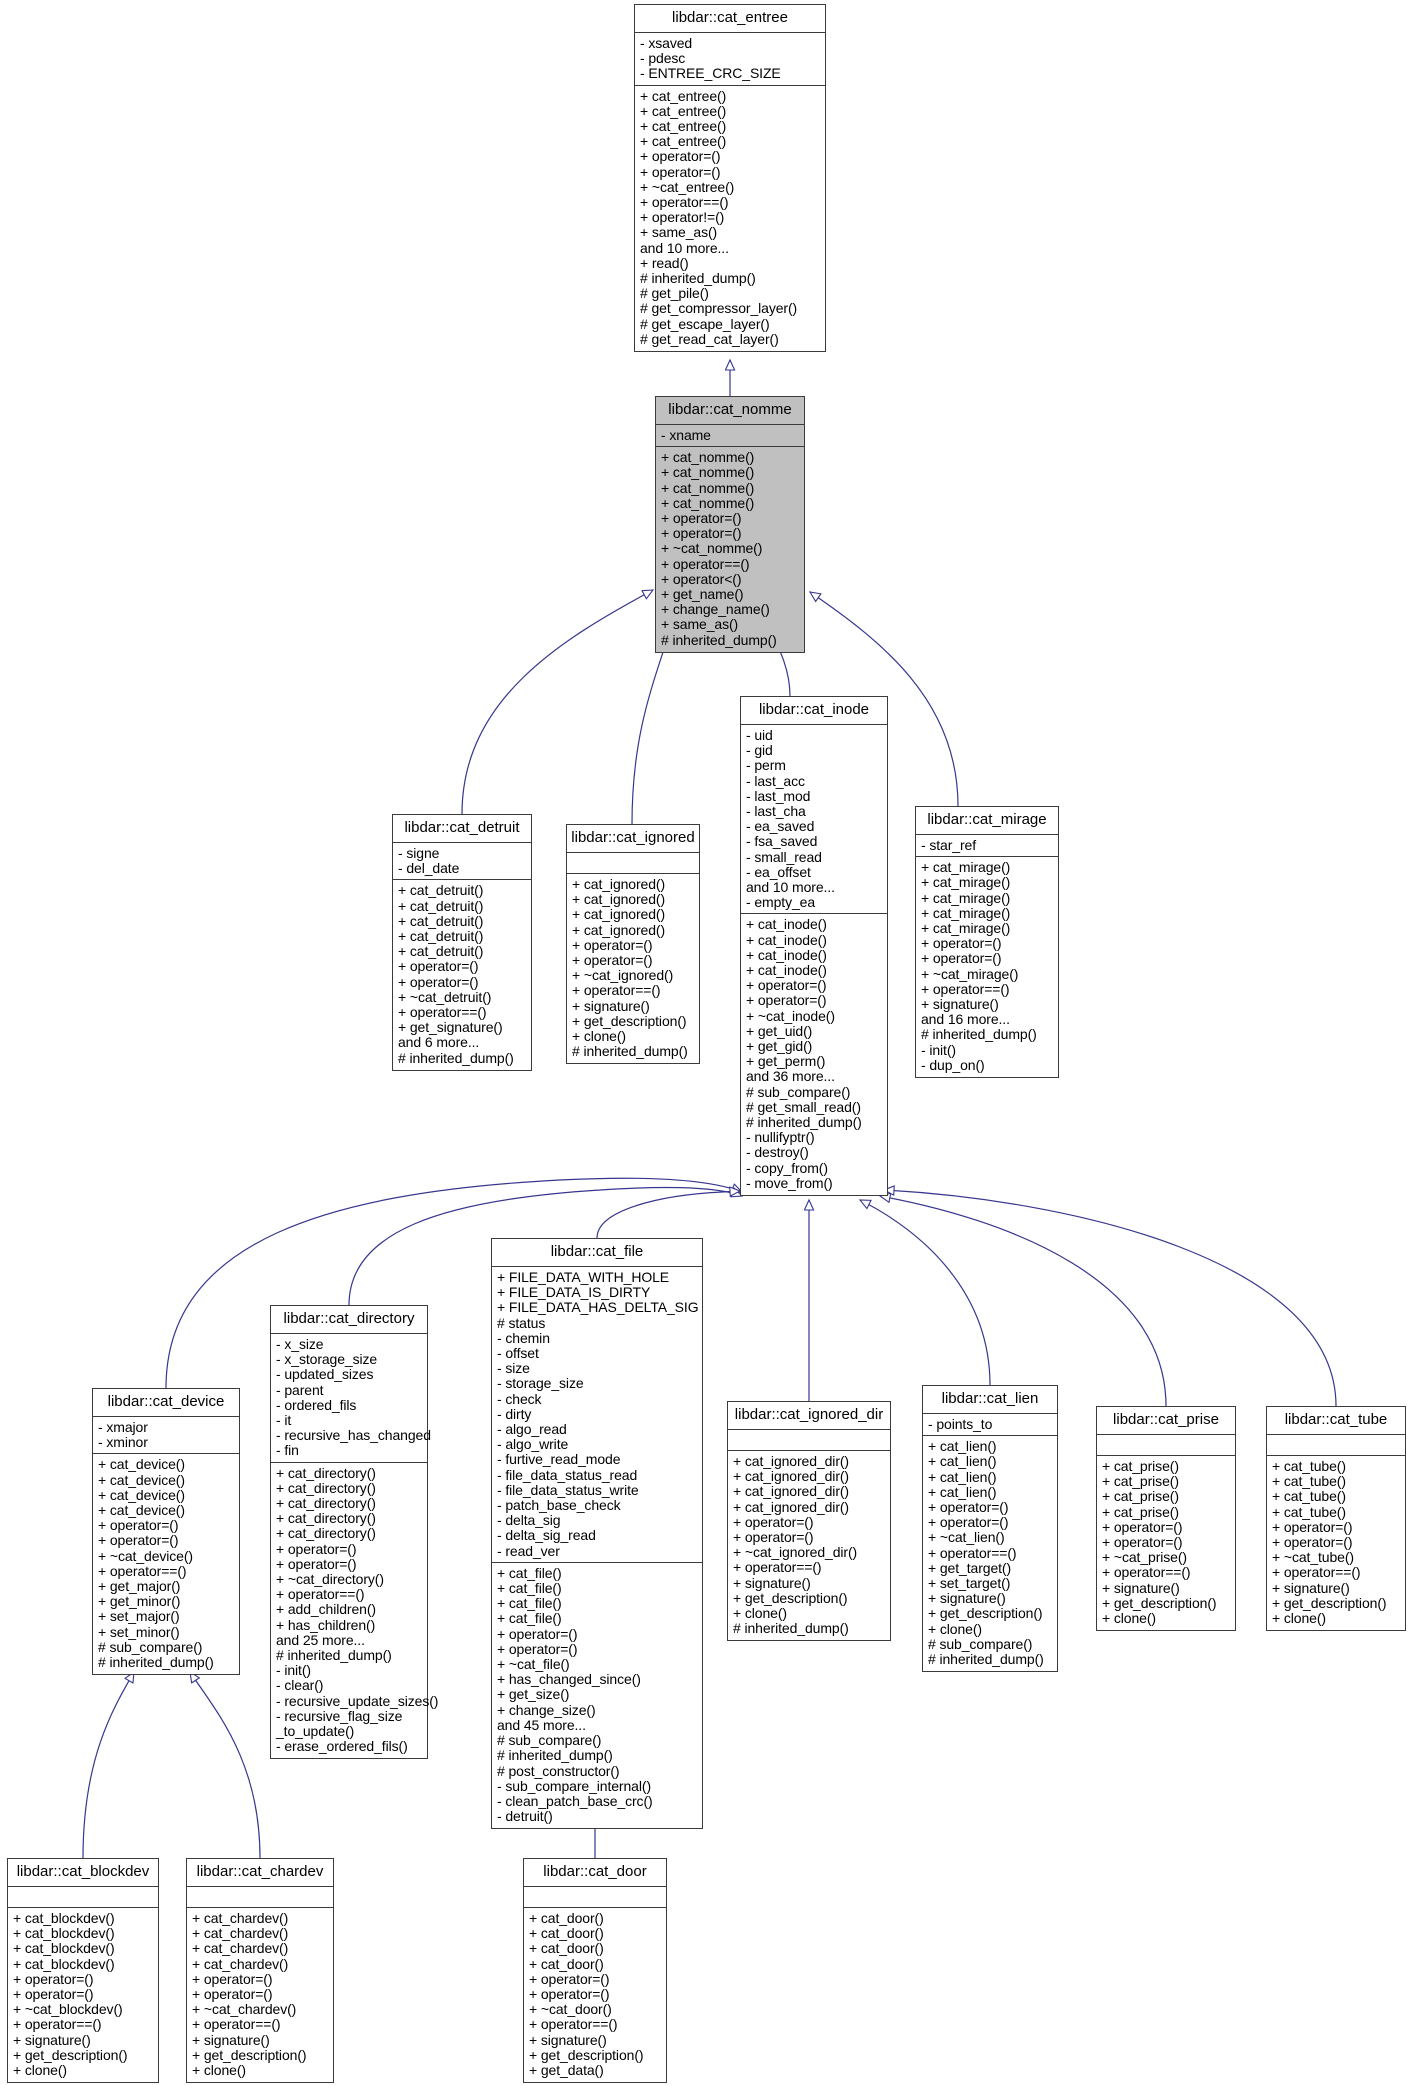 The height and width of the screenshot is (2085, 1414). Describe the element at coordinates (759, 735) in the screenshot. I see `attribute-row: - uid` at that location.